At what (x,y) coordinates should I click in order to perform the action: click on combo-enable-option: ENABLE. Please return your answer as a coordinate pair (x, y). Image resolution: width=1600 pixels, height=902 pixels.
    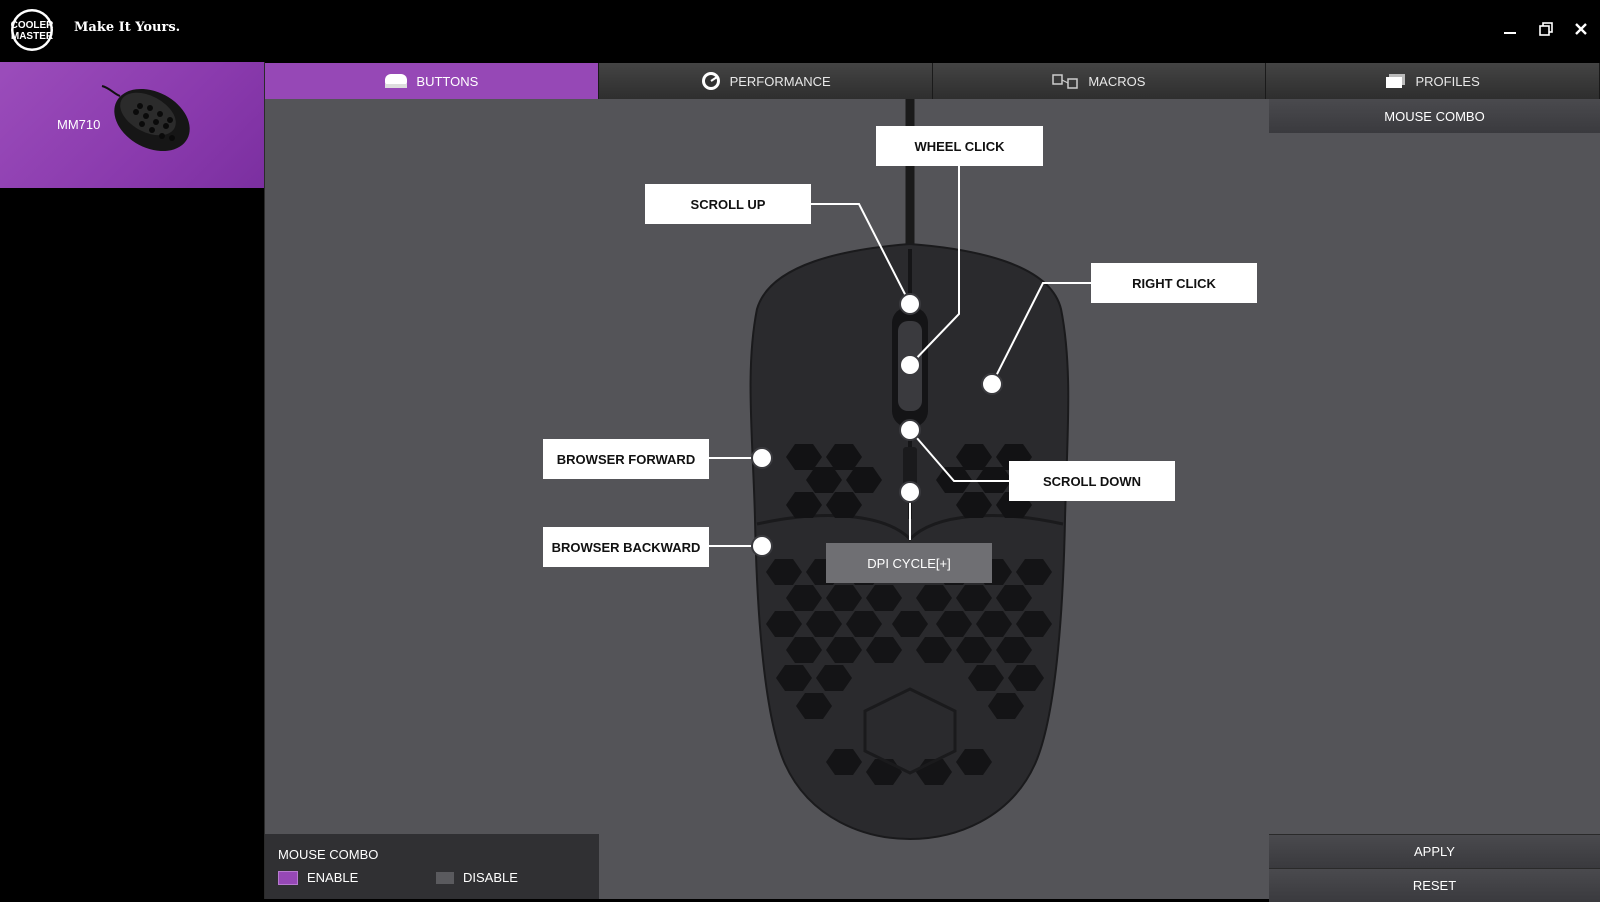
    Looking at the image, I should click on (318, 877).